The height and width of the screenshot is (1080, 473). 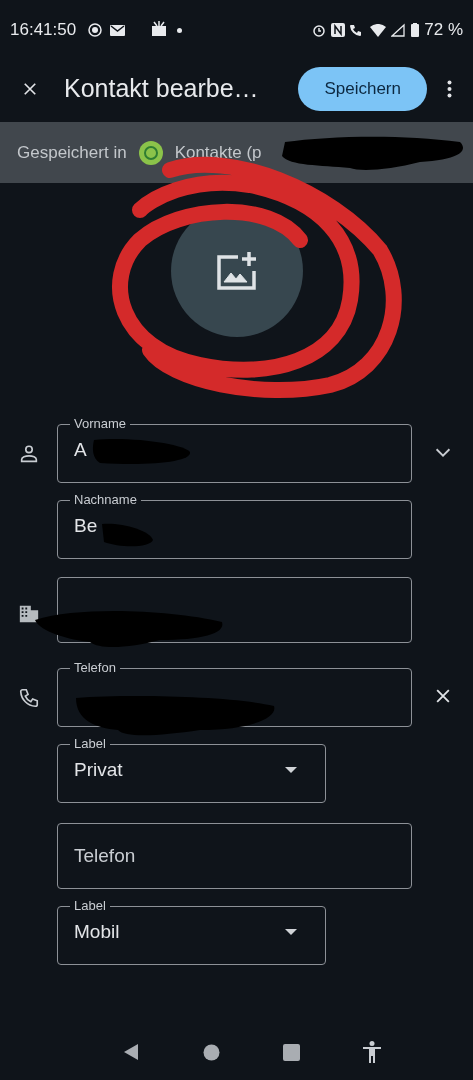 I want to click on recents-icon, so click(x=292, y=1052).